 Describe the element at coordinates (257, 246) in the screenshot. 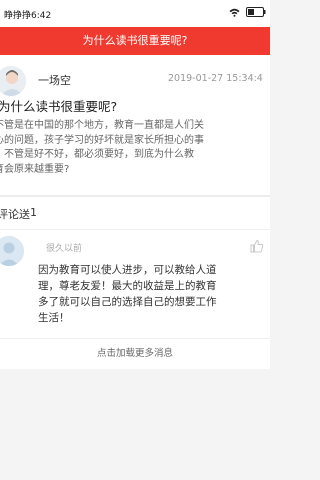

I see `thumbs-up-icon` at that location.